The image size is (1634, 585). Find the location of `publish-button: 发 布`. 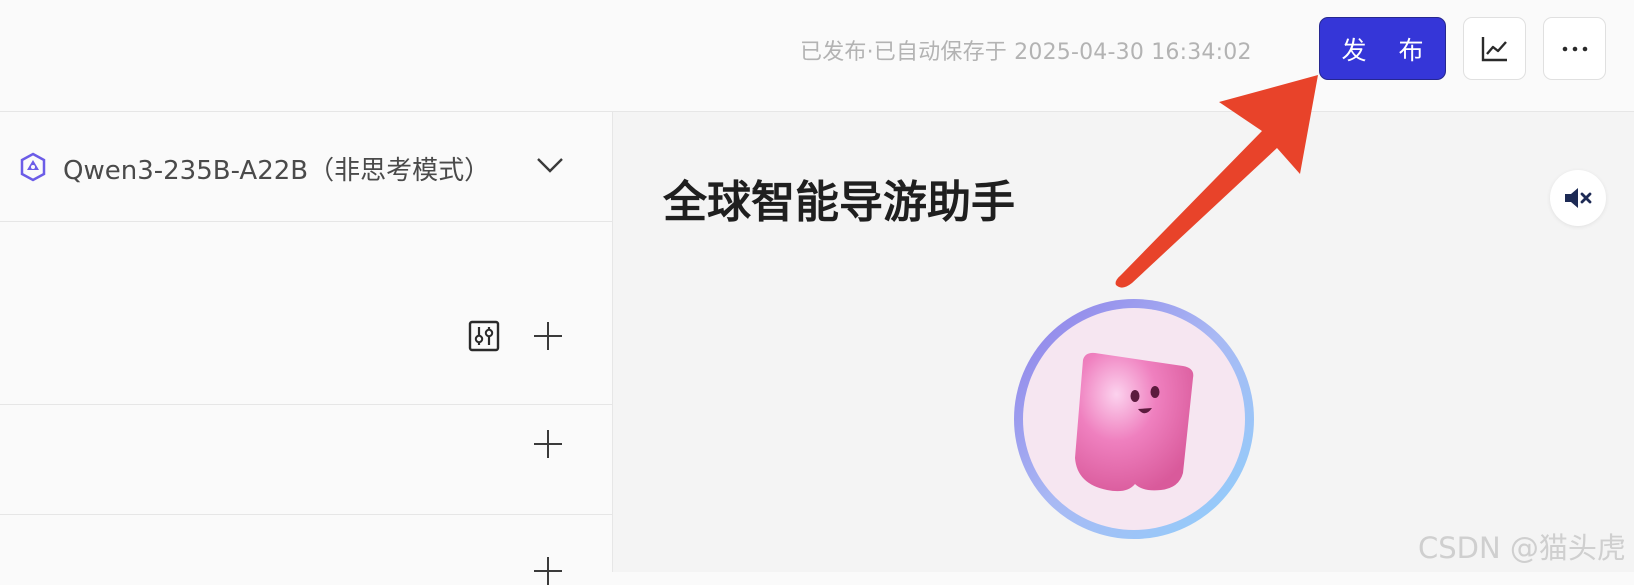

publish-button: 发 布 is located at coordinates (1382, 48).